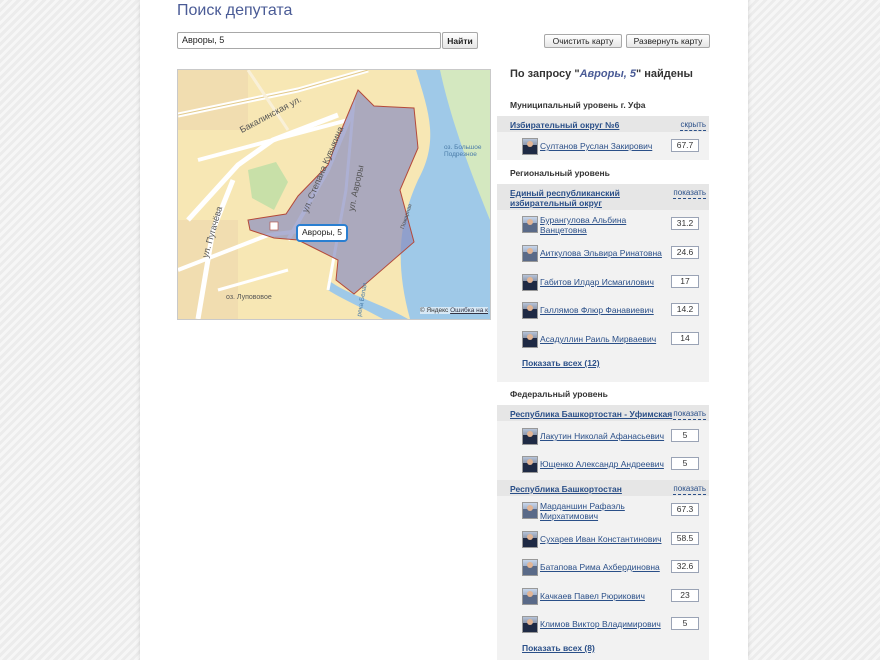 This screenshot has width=880, height=660. I want to click on level-regional: Региональный уровень, so click(560, 173).